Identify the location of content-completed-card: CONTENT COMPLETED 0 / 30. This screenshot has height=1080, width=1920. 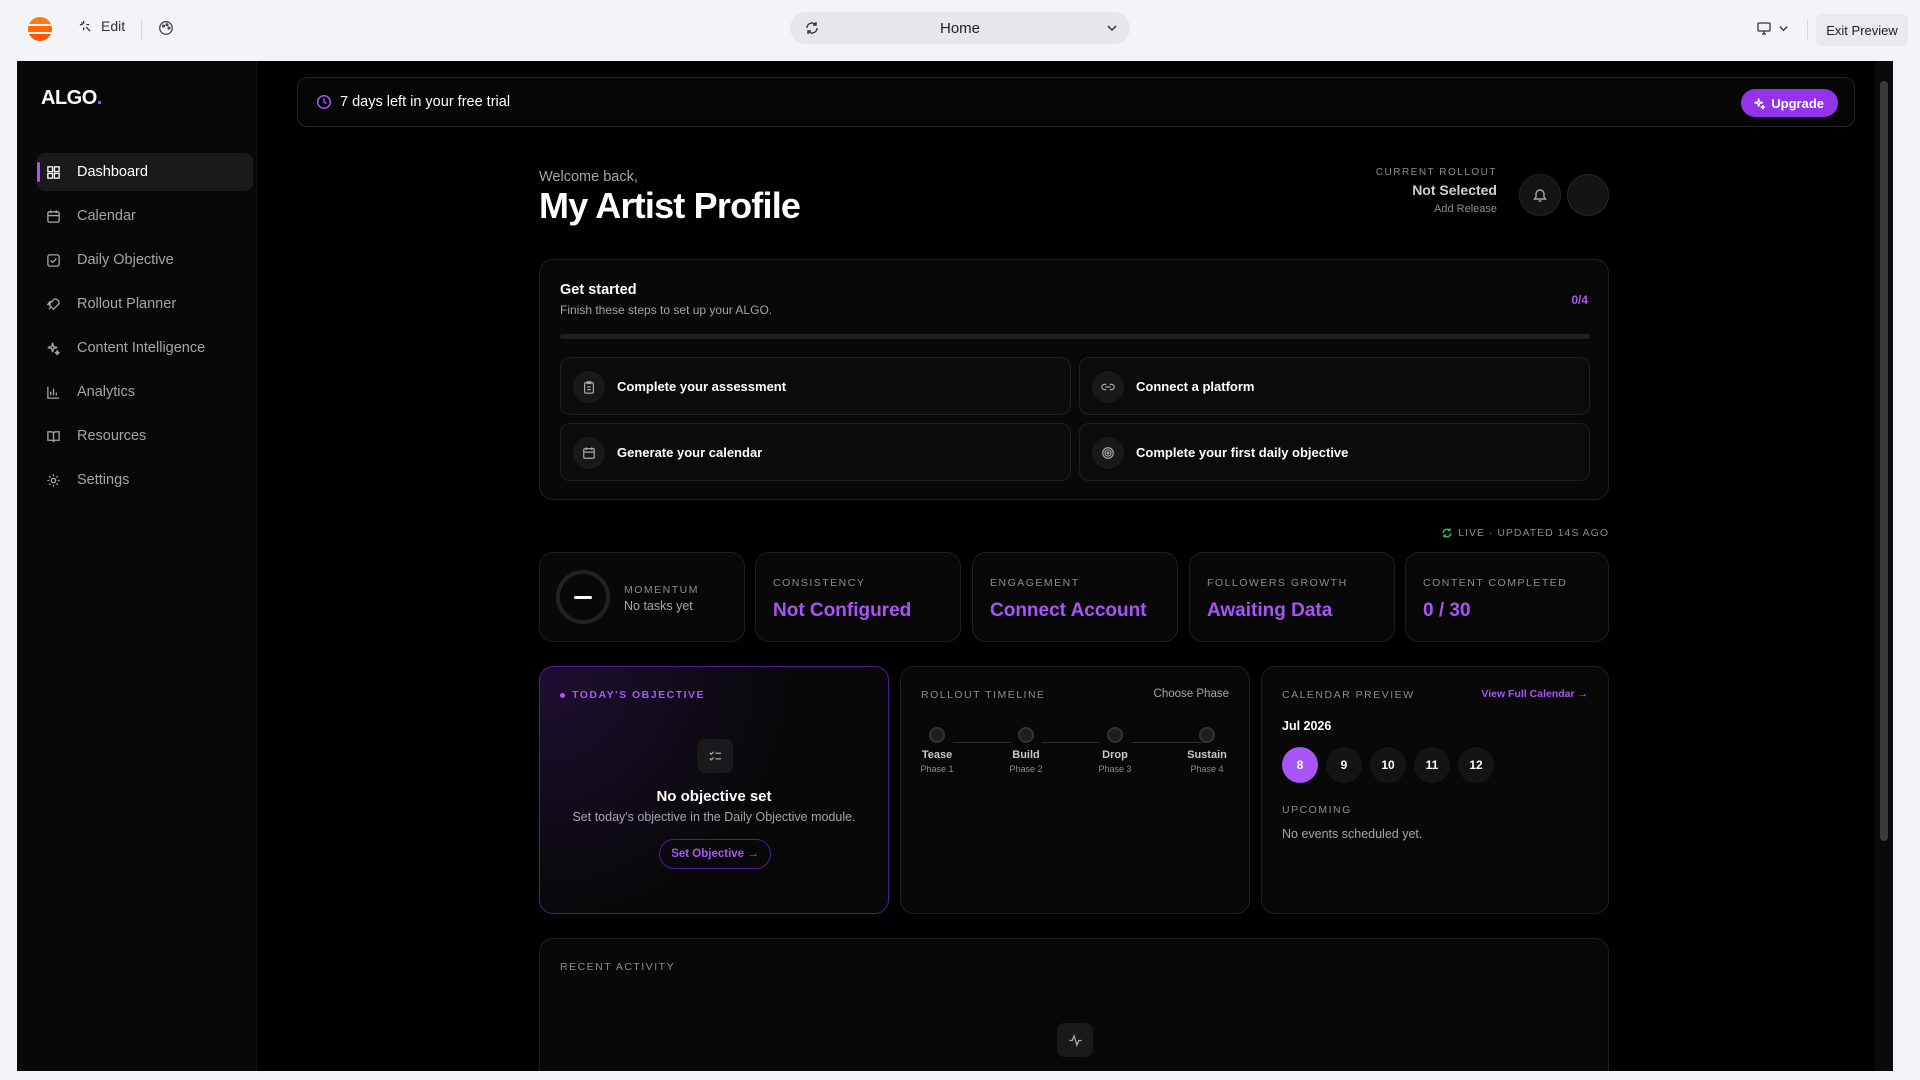
(1507, 597).